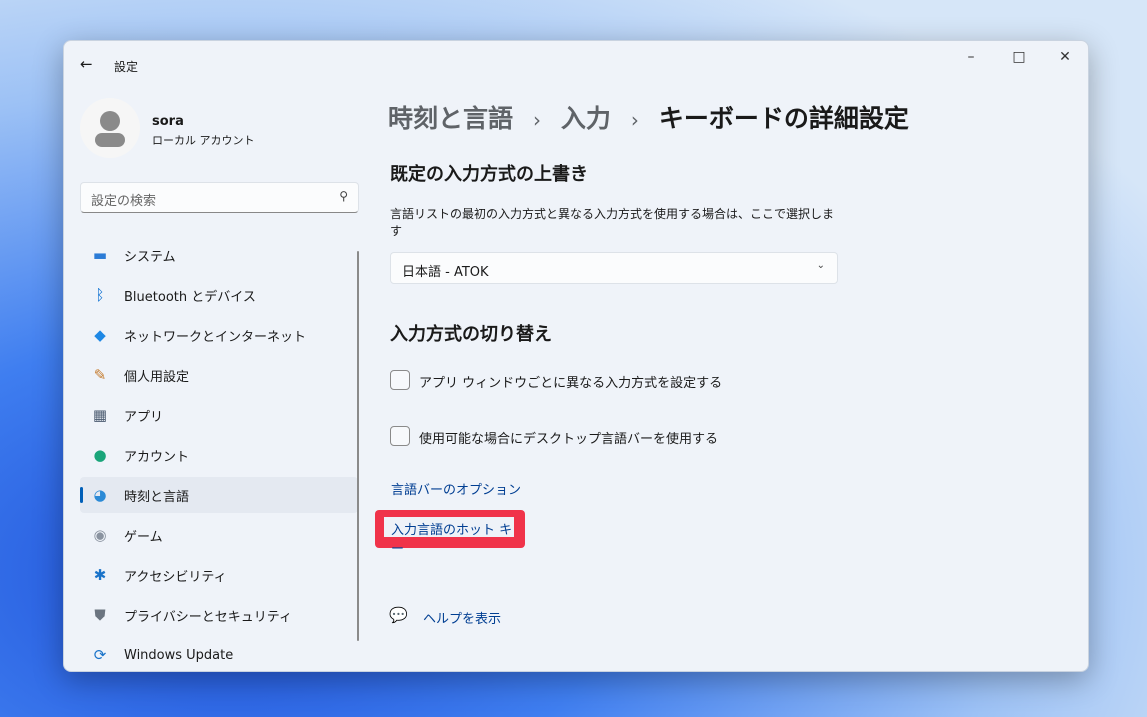 This screenshot has height=717, width=1147. What do you see at coordinates (126, 67) in the screenshot?
I see `window-title: 設定` at bounding box center [126, 67].